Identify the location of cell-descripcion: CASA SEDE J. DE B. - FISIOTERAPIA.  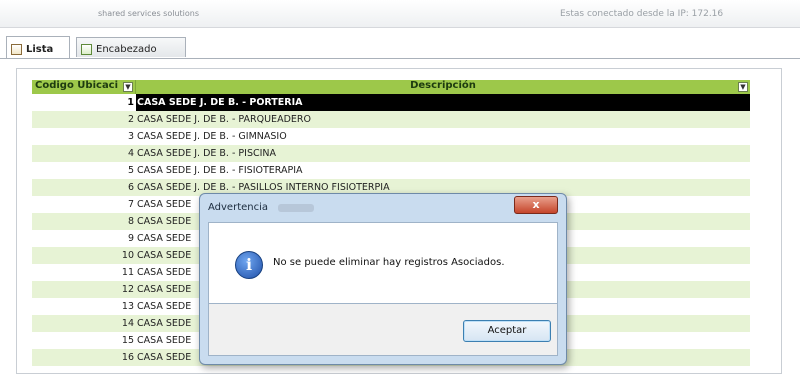
(220, 170).